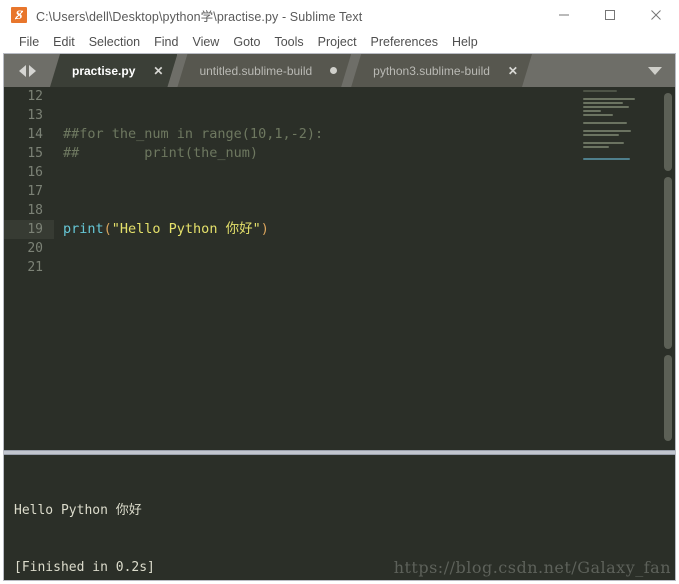 Image resolution: width=679 pixels, height=584 pixels. I want to click on tab-practise-py: practise.py ✕, so click(113, 70).